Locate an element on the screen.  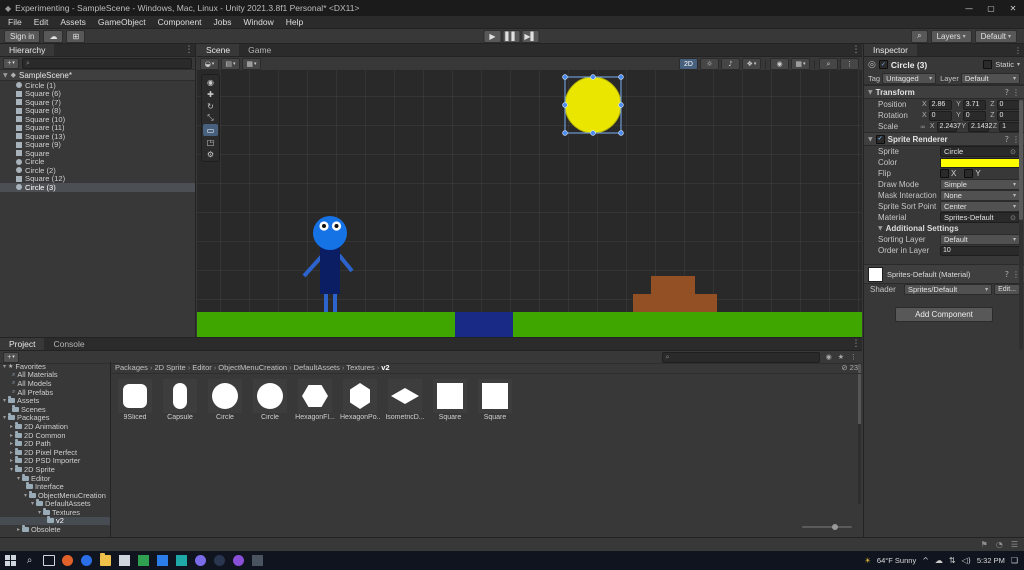
breadcrumb-item: 2D Sprite is located at coordinates (169, 367).